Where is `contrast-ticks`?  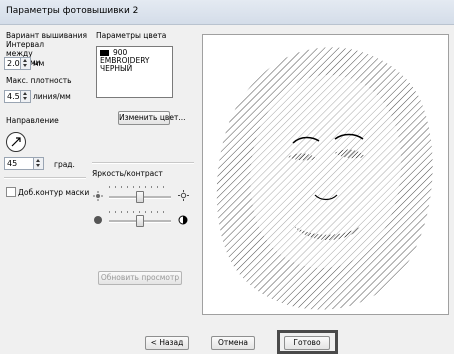 contrast-ticks is located at coordinates (139, 212).